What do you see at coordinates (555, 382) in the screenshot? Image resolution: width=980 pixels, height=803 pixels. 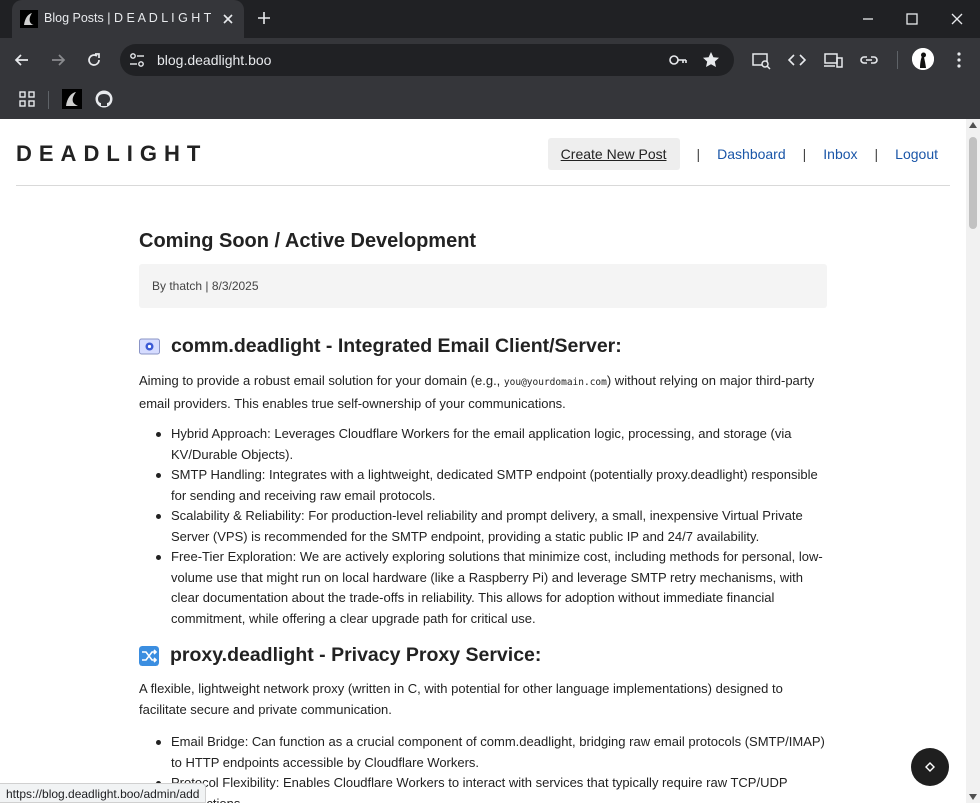 I see `example-email-code: you@yourdomain.com` at bounding box center [555, 382].